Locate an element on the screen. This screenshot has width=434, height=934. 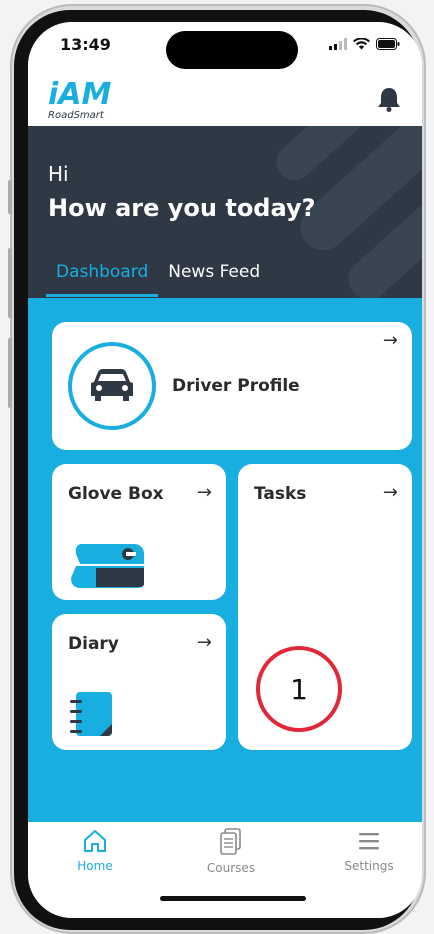
nav-settings-label: Settings is located at coordinates (369, 866).